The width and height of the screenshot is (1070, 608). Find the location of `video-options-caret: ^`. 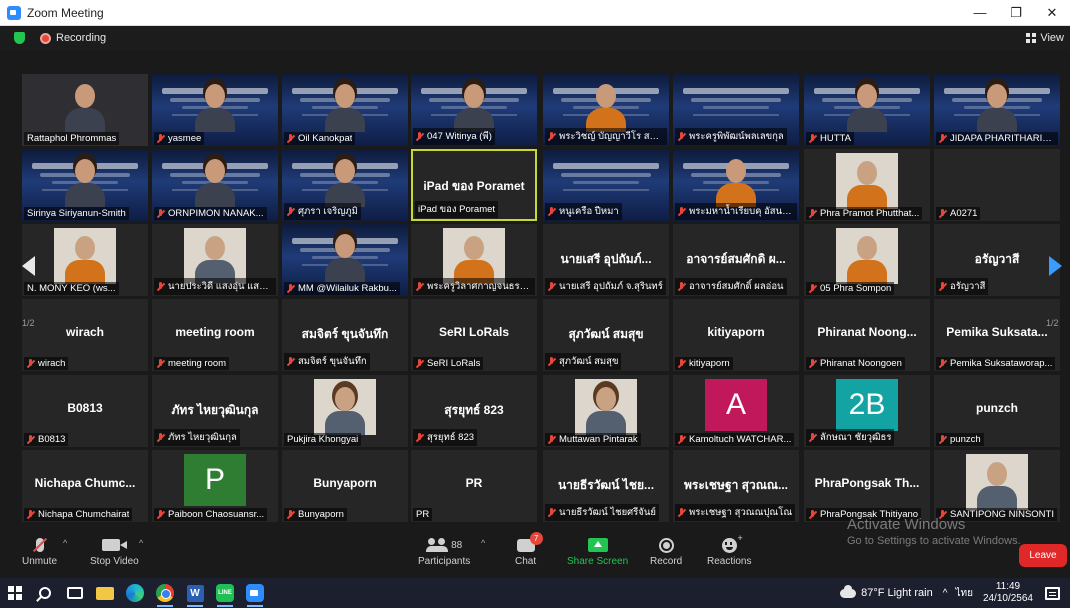

video-options-caret: ^ is located at coordinates (141, 543).